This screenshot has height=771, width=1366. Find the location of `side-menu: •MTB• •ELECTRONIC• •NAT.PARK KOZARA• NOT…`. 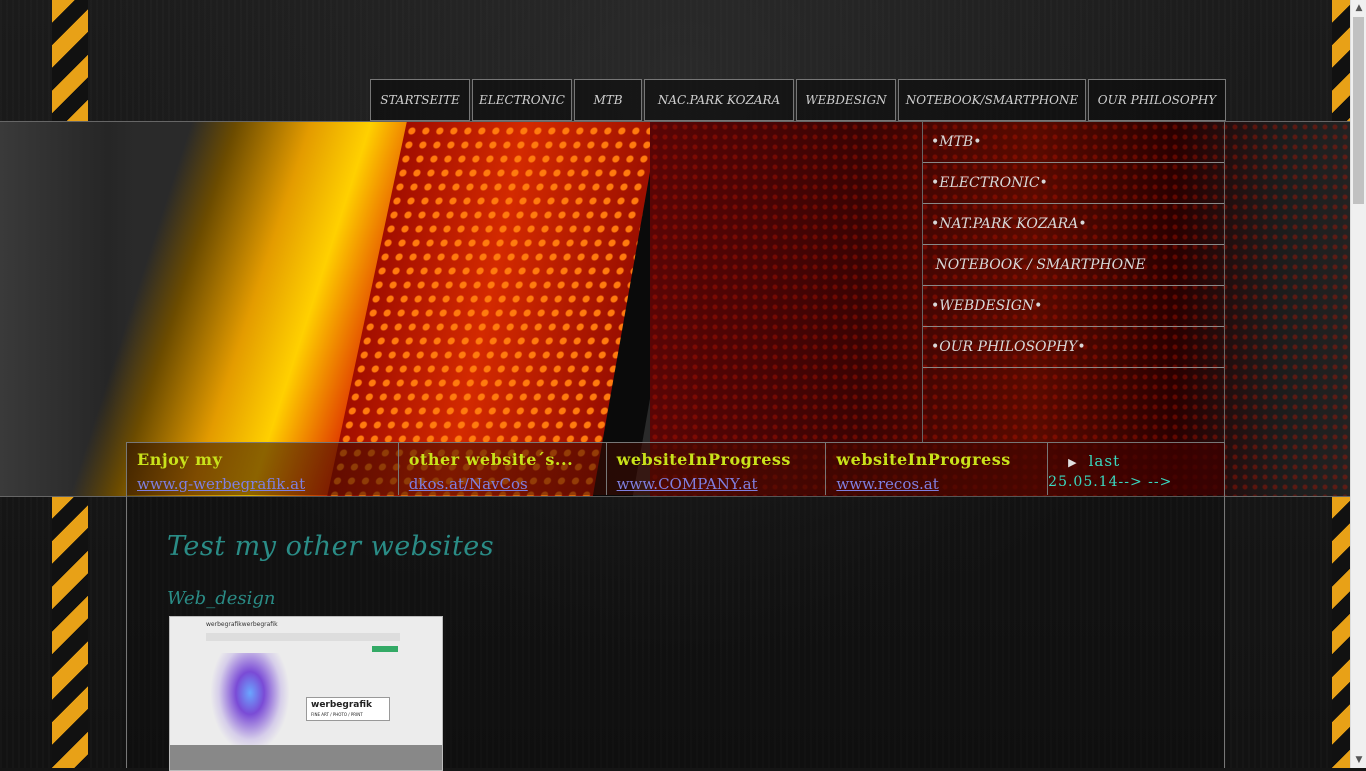

side-menu: •MTB• •ELECTRONIC• •NAT.PARK KOZARA• NOT… is located at coordinates (1073, 282).